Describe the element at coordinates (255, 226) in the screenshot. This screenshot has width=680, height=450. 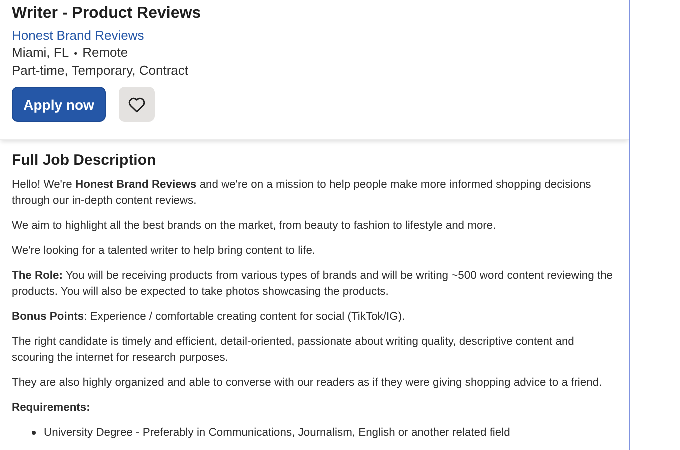
I see `description-paragraph: We aim to highlight all the best brands on the market, from beauty to fashion to lifestyle and more.` at that location.